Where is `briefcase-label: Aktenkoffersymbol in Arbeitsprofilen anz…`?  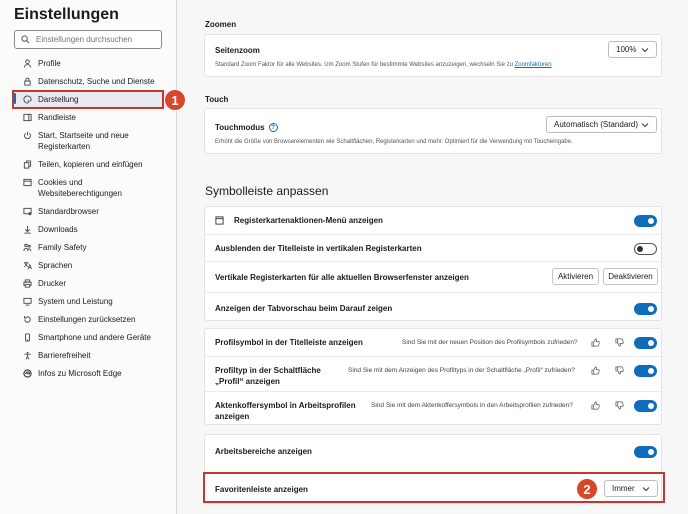
briefcase-label: Aktenkoffersymbol in Arbeitsprofilen anz… is located at coordinates (285, 411).